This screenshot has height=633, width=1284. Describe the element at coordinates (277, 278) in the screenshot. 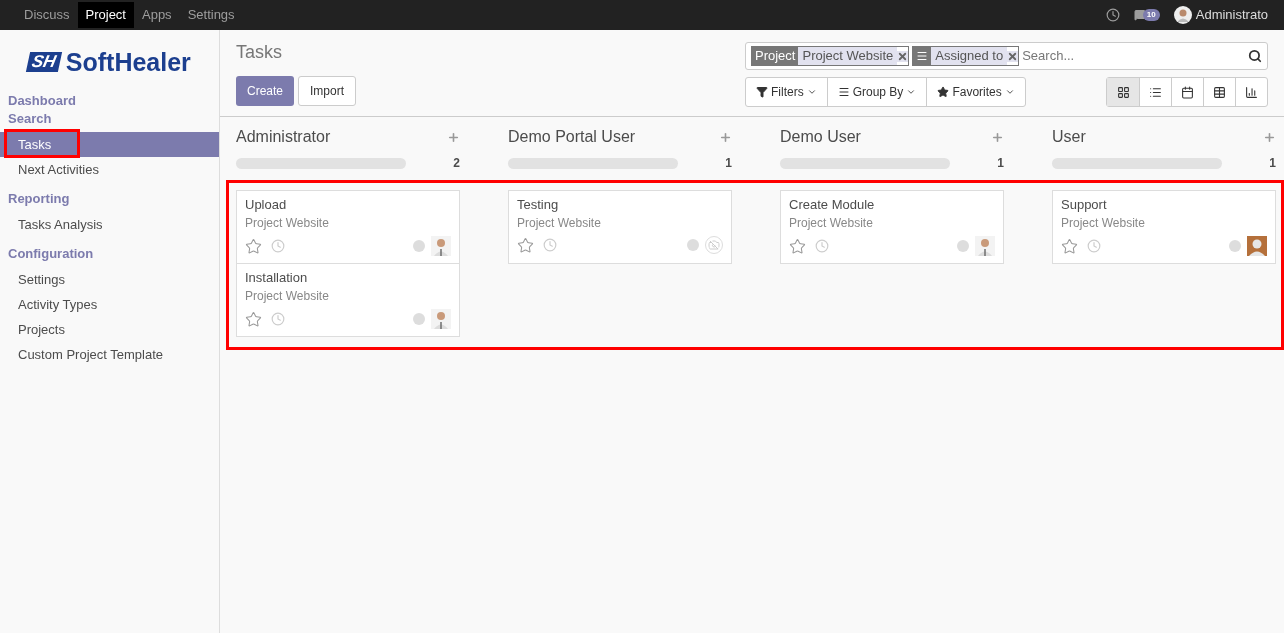

I see `task-title: Installation` at that location.